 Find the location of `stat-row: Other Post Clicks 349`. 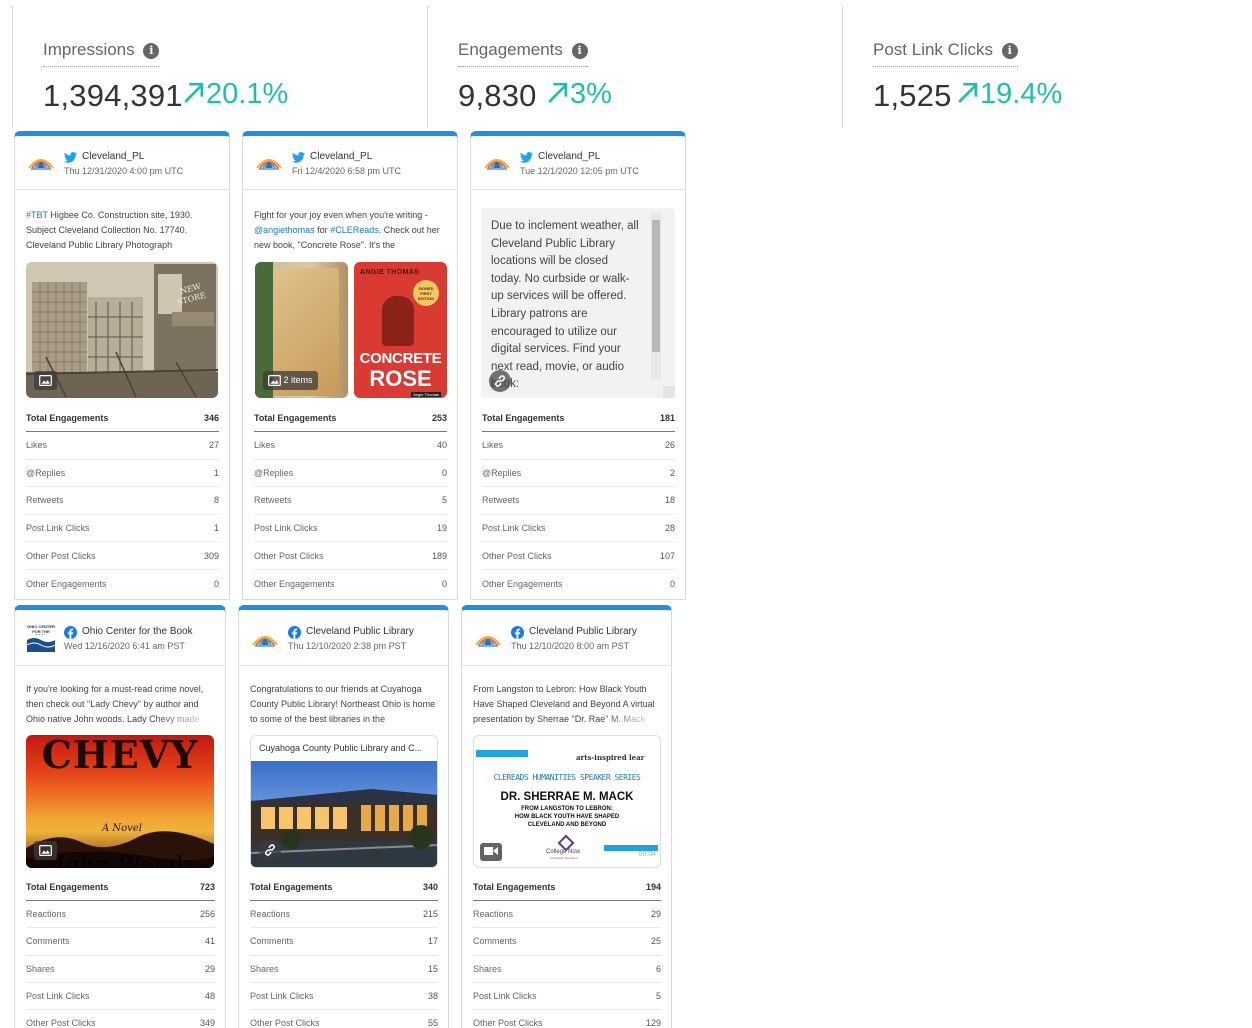

stat-row: Other Post Clicks 349 is located at coordinates (120, 1019).